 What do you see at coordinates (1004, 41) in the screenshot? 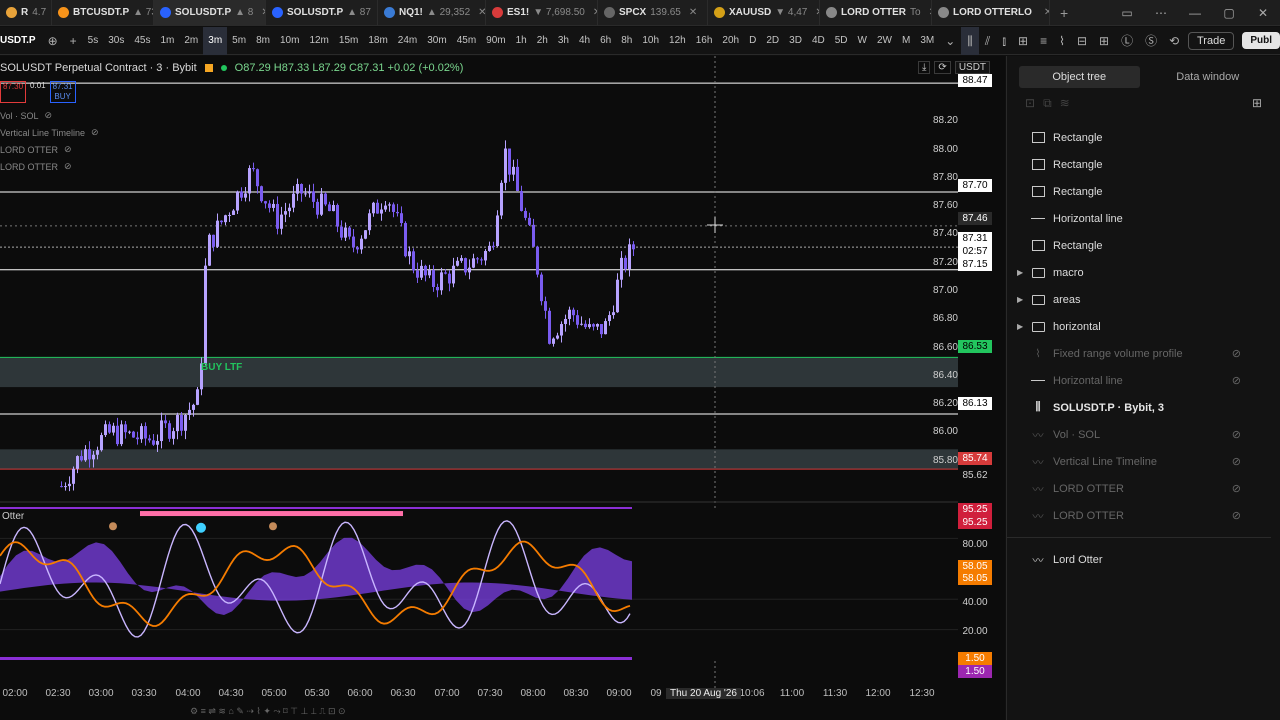
I see `hollow-candles-icon: ⫾` at bounding box center [1004, 41].